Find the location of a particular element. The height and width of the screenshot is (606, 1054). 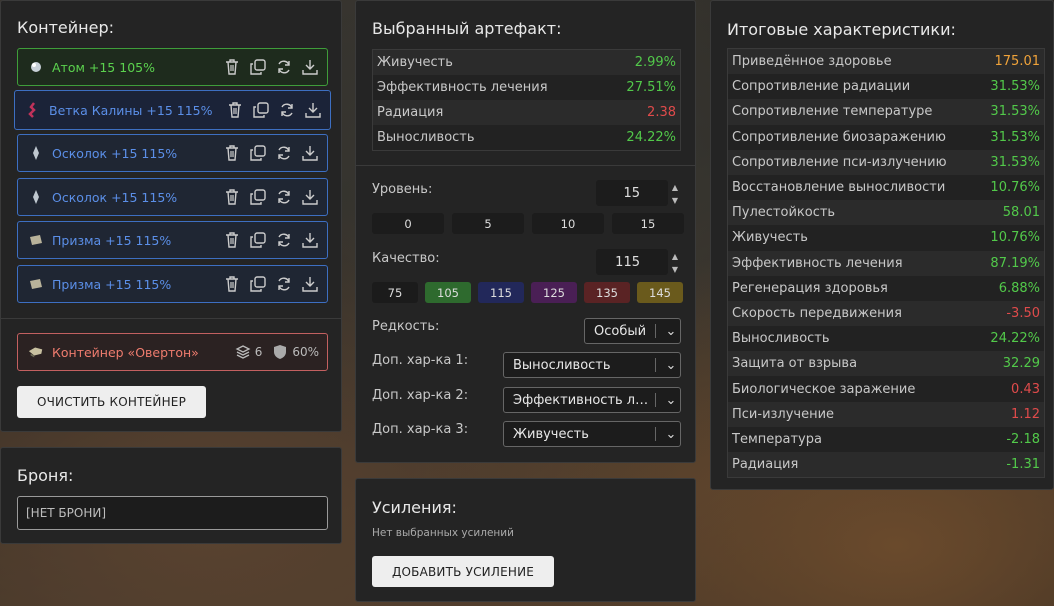

quality-label: Качество: is located at coordinates (406, 258).